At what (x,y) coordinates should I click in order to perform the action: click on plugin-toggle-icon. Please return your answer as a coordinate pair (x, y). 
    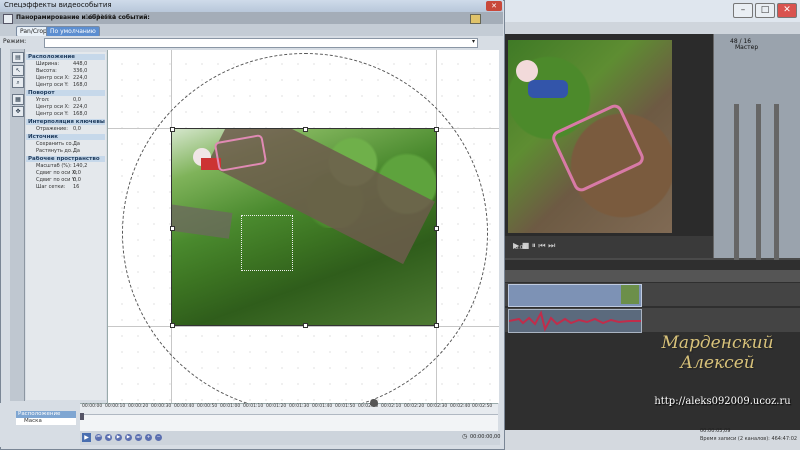
    Looking at the image, I should click on (475, 19).